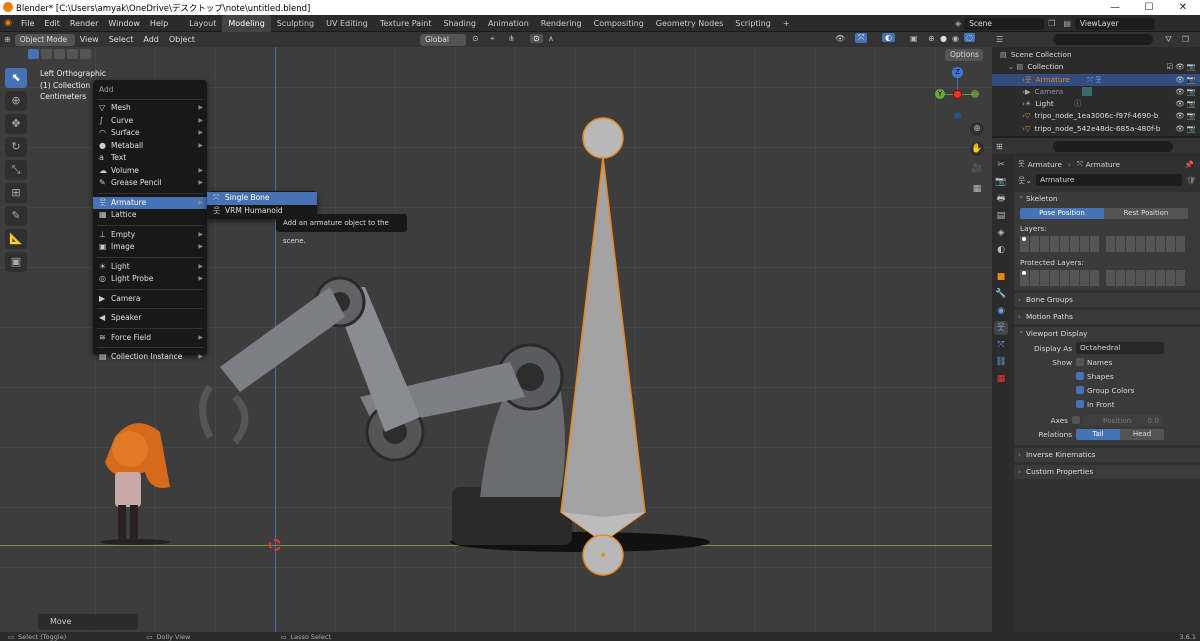 The image size is (1200, 641). What do you see at coordinates (8, 23) in the screenshot?
I see `blender-menu-icon: ◉` at bounding box center [8, 23].